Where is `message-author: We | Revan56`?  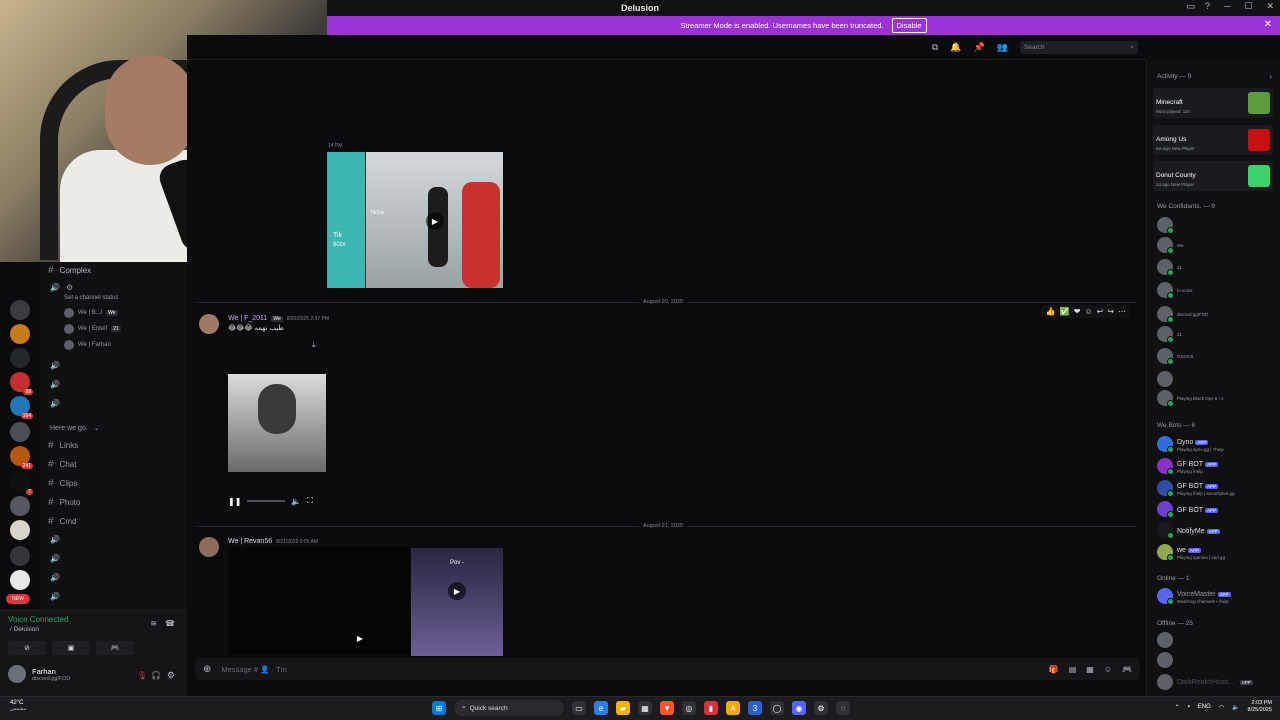
message-author: We | Revan56 is located at coordinates (250, 541).